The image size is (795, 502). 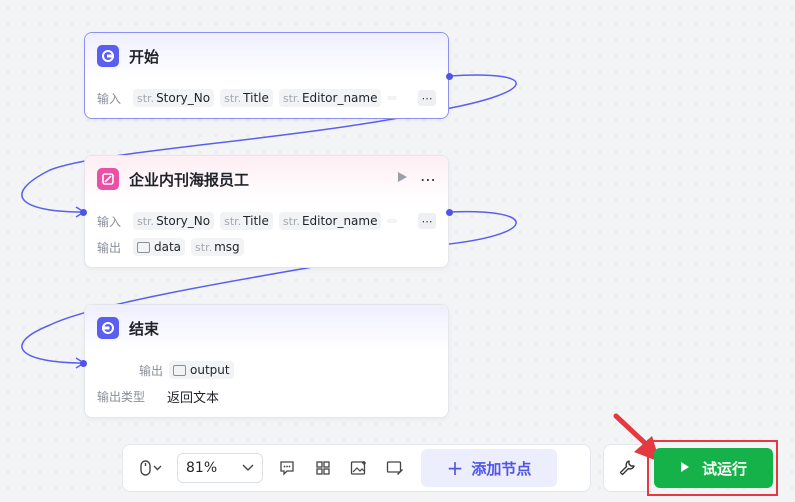 I want to click on image-button, so click(x=359, y=468).